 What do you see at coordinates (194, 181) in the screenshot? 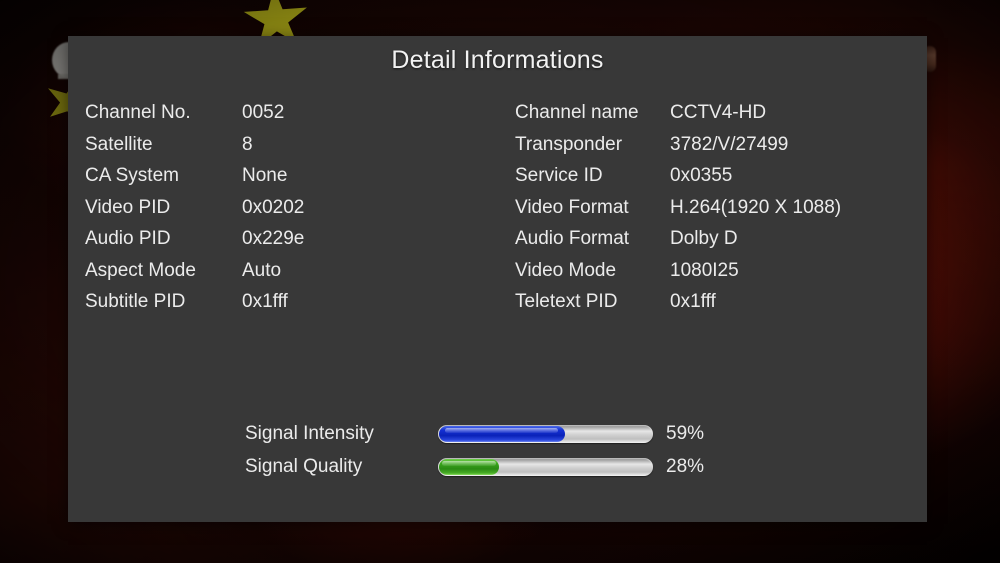
I see `info-row: CA System None` at bounding box center [194, 181].